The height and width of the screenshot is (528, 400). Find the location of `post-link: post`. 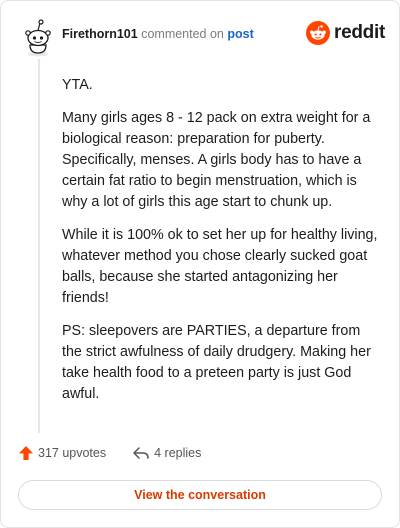

post-link: post is located at coordinates (240, 34).